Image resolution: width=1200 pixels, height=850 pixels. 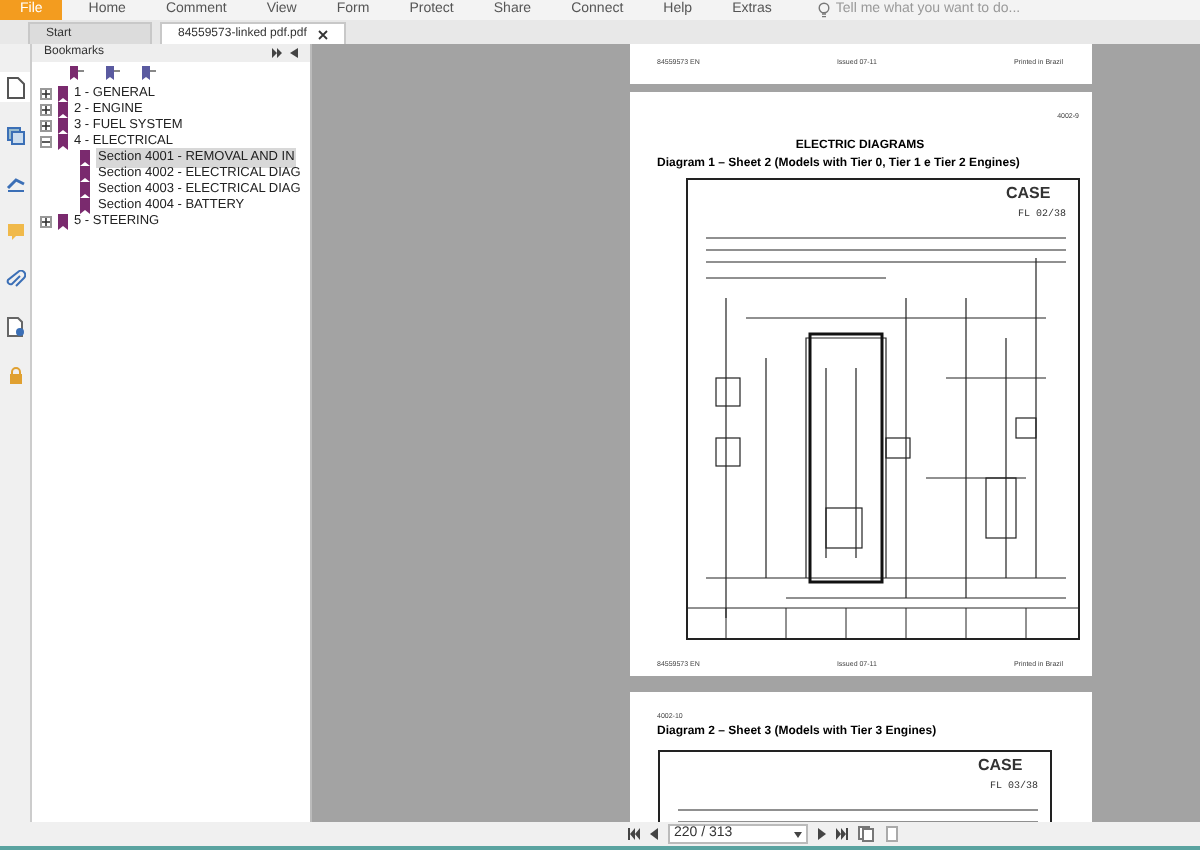 I want to click on lock-icon, so click(x=15, y=375).